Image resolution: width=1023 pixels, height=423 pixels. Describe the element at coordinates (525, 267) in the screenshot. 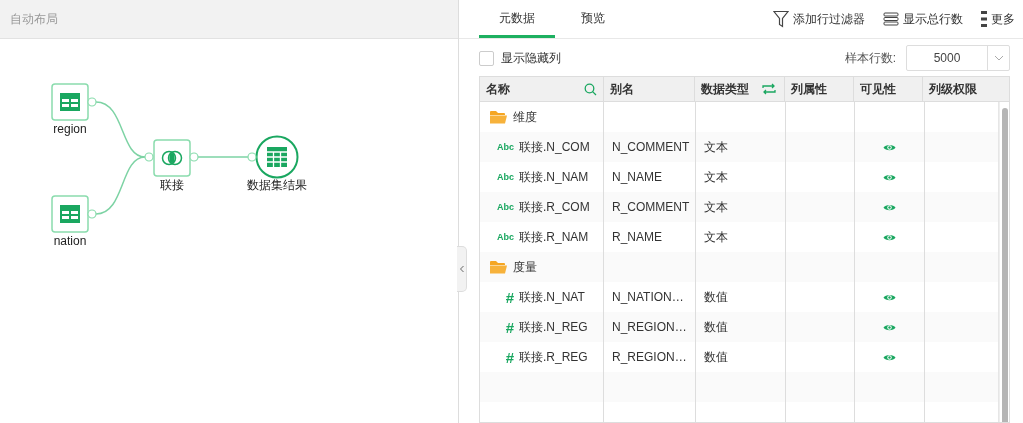

I see `group-name: 度量` at that location.